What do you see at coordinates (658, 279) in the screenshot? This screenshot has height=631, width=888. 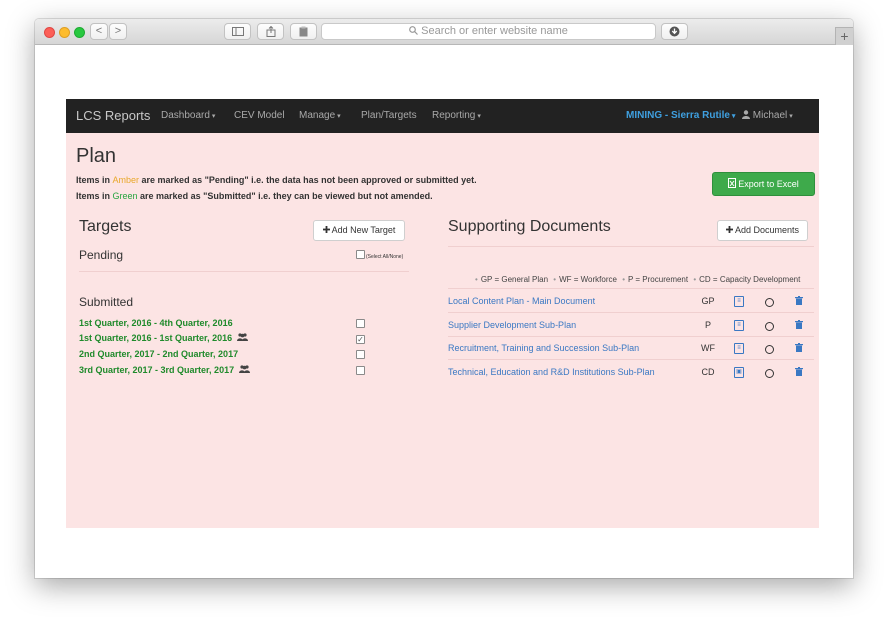 I see `legend-item: P = Procurement` at bounding box center [658, 279].